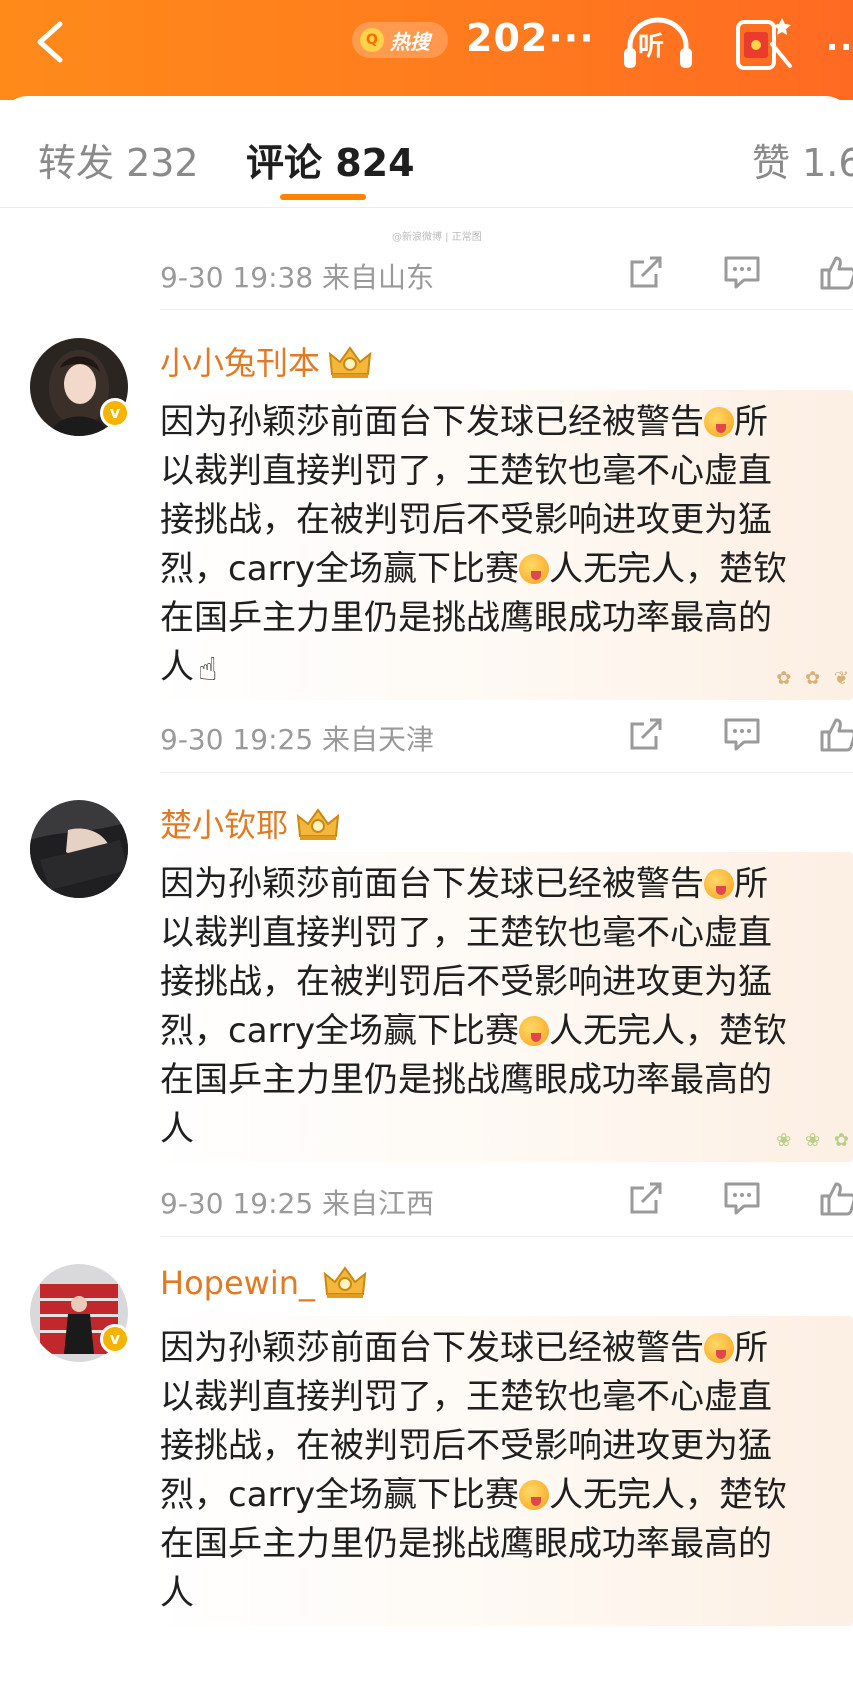 Image resolution: width=853 pixels, height=1702 pixels. What do you see at coordinates (378, 277) in the screenshot?
I see `comment-location: 来自山东` at bounding box center [378, 277].